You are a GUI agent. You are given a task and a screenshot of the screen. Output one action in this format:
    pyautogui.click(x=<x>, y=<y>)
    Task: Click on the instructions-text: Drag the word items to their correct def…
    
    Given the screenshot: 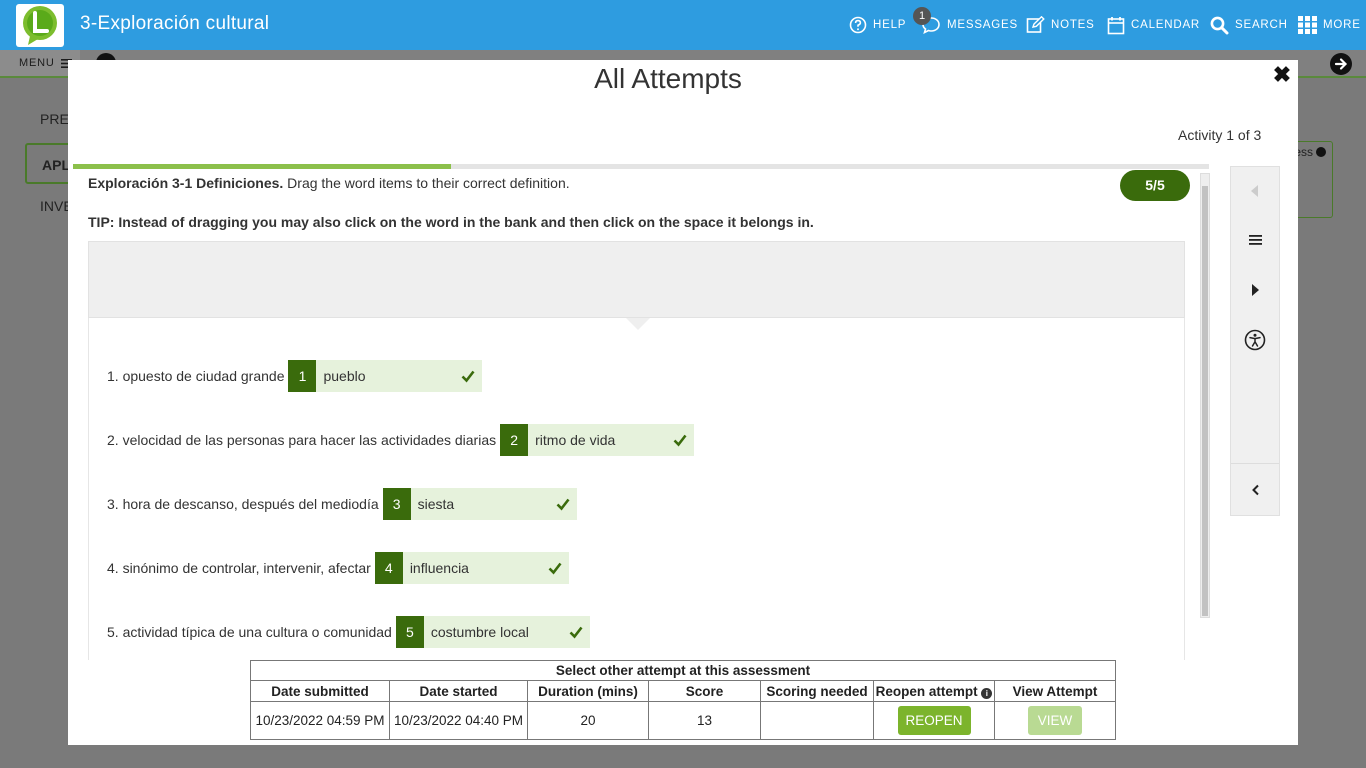 What is the action you would take?
    pyautogui.click(x=428, y=183)
    